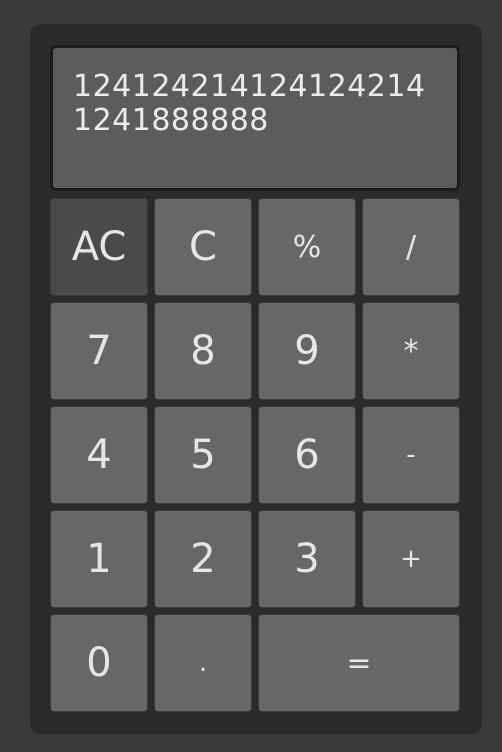 This screenshot has width=502, height=752. What do you see at coordinates (203, 455) in the screenshot?
I see `digit-5-button: 5` at bounding box center [203, 455].